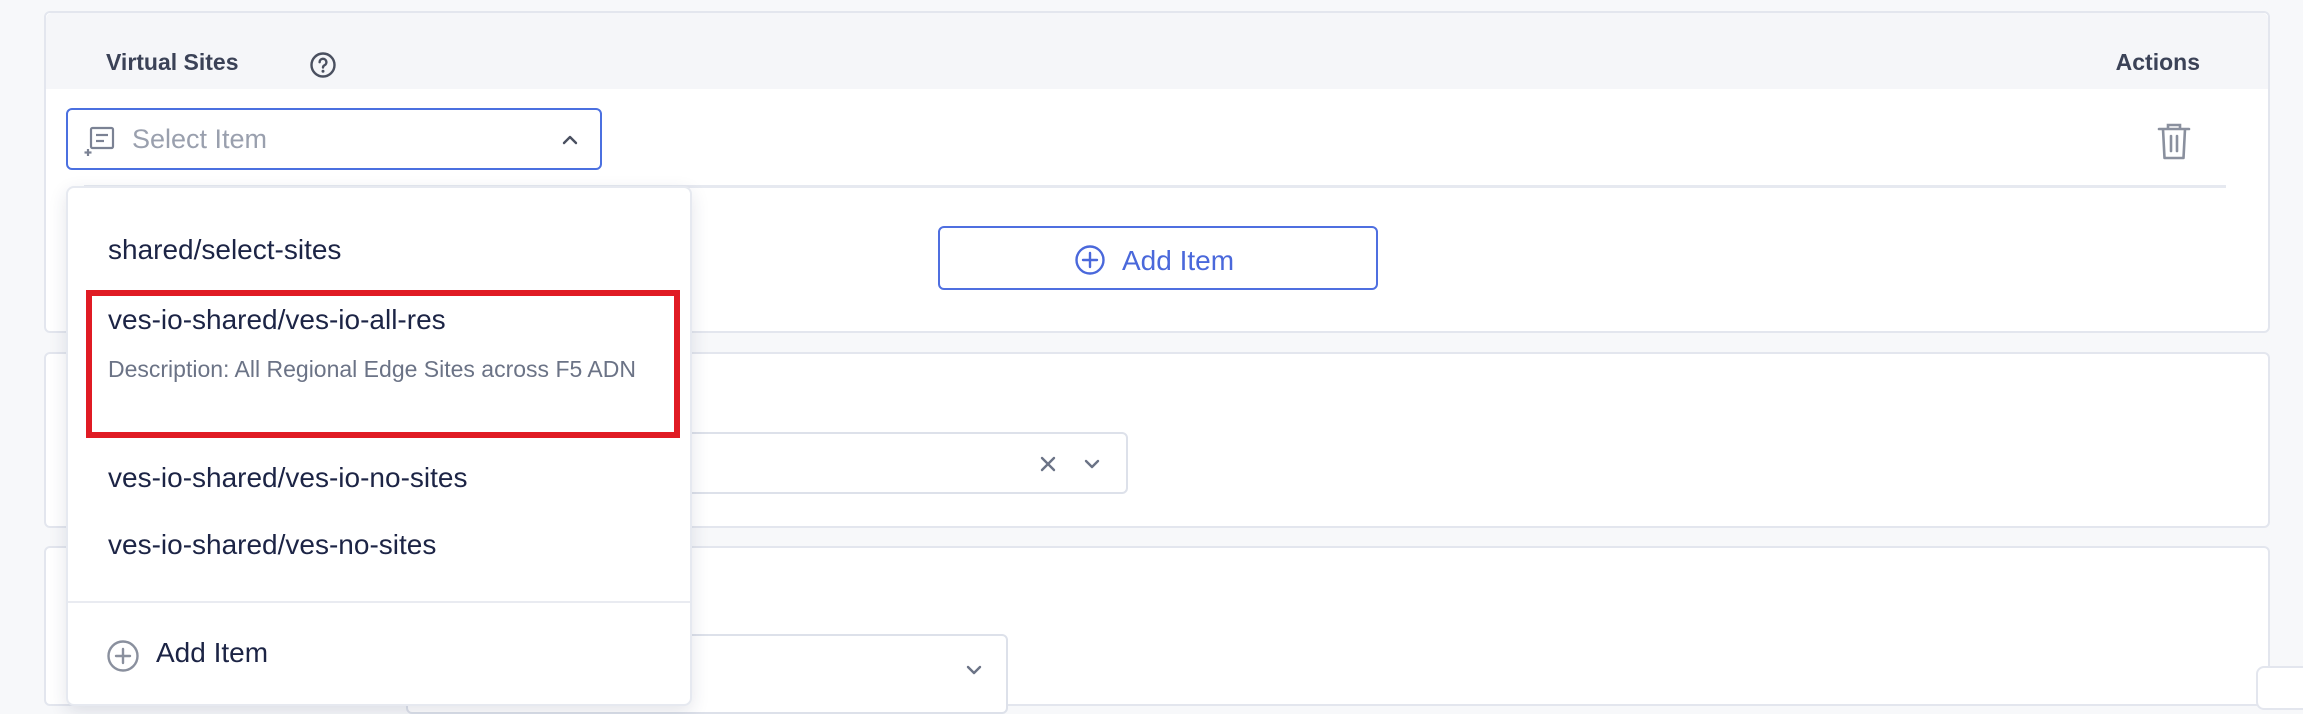 The image size is (2303, 714). I want to click on dropdown-add-item-label: Add Item, so click(212, 653).